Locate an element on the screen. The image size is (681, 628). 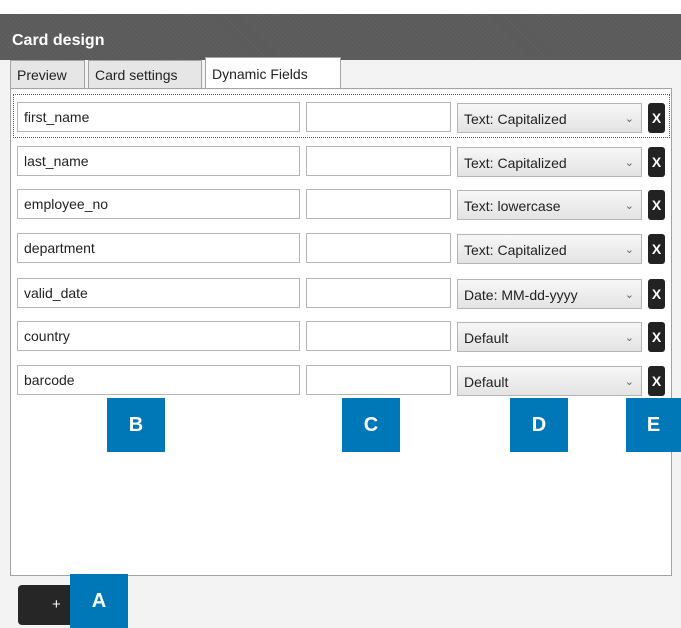
format-select: Text: lowercase ⌄ is located at coordinates (549, 205).